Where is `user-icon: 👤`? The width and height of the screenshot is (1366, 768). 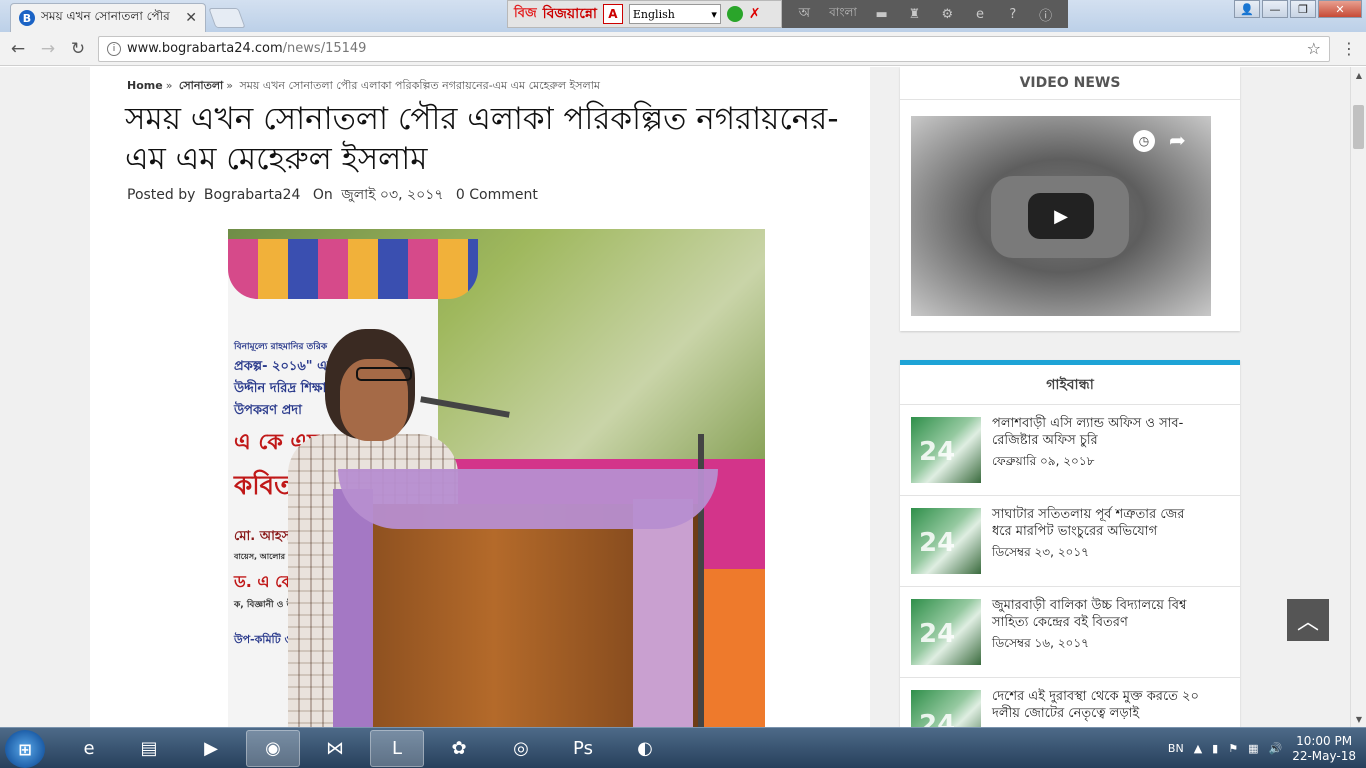 user-icon: 👤 is located at coordinates (1247, 9).